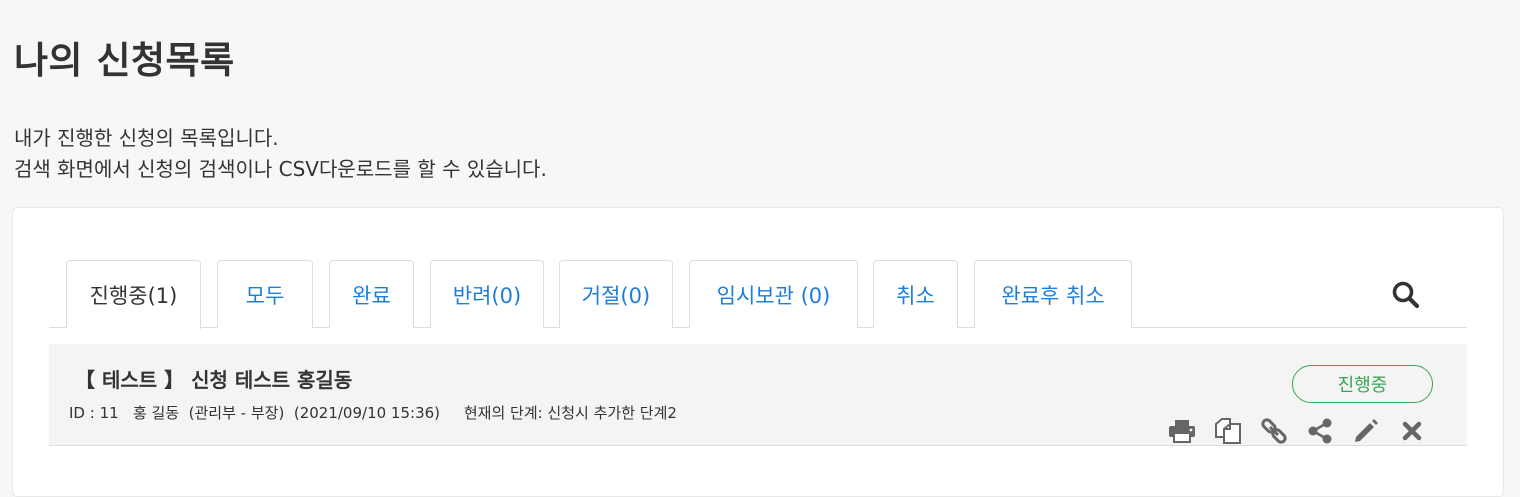 This screenshot has height=497, width=1520. Describe the element at coordinates (1181, 431) in the screenshot. I see `print-icon` at that location.